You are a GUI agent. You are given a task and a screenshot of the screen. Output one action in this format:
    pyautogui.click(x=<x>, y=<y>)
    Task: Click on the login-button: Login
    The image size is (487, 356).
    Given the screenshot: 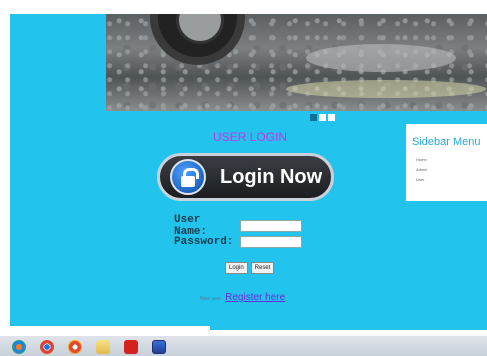 What is the action you would take?
    pyautogui.click(x=236, y=268)
    